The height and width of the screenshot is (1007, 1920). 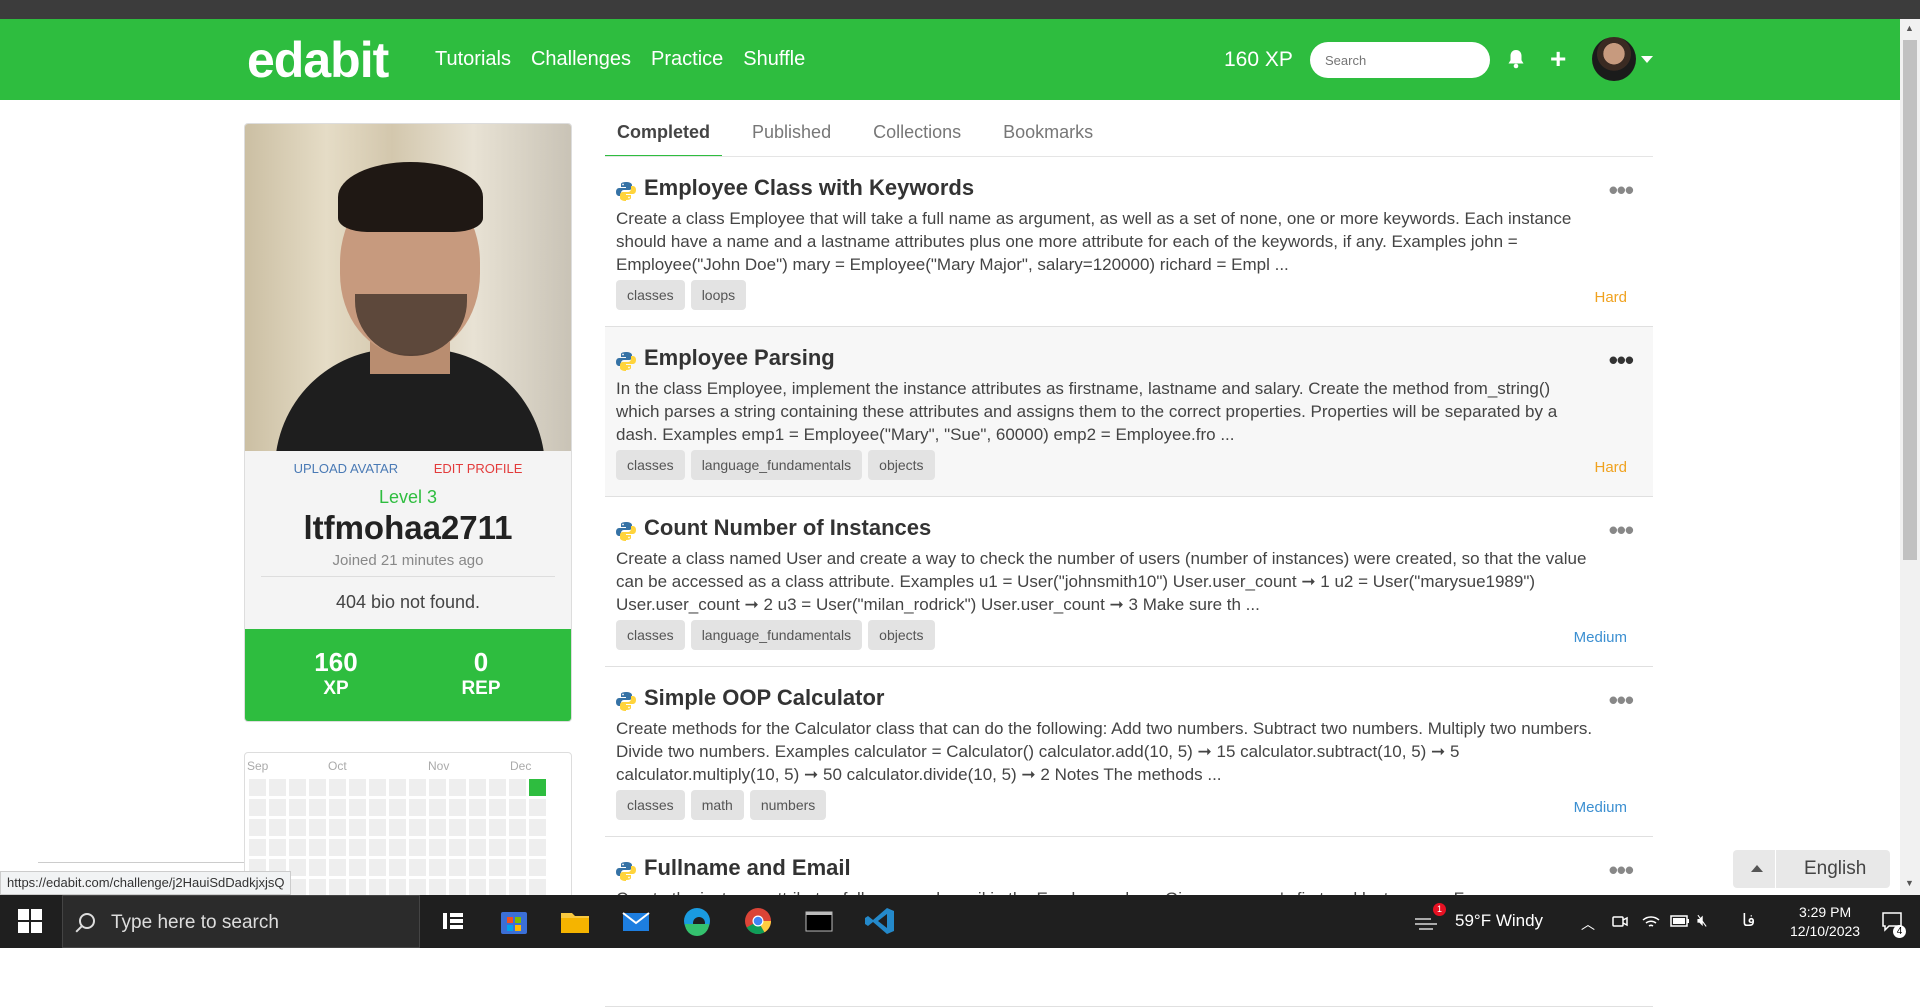 What do you see at coordinates (664, 134) in the screenshot?
I see `tab-completed: Completed` at bounding box center [664, 134].